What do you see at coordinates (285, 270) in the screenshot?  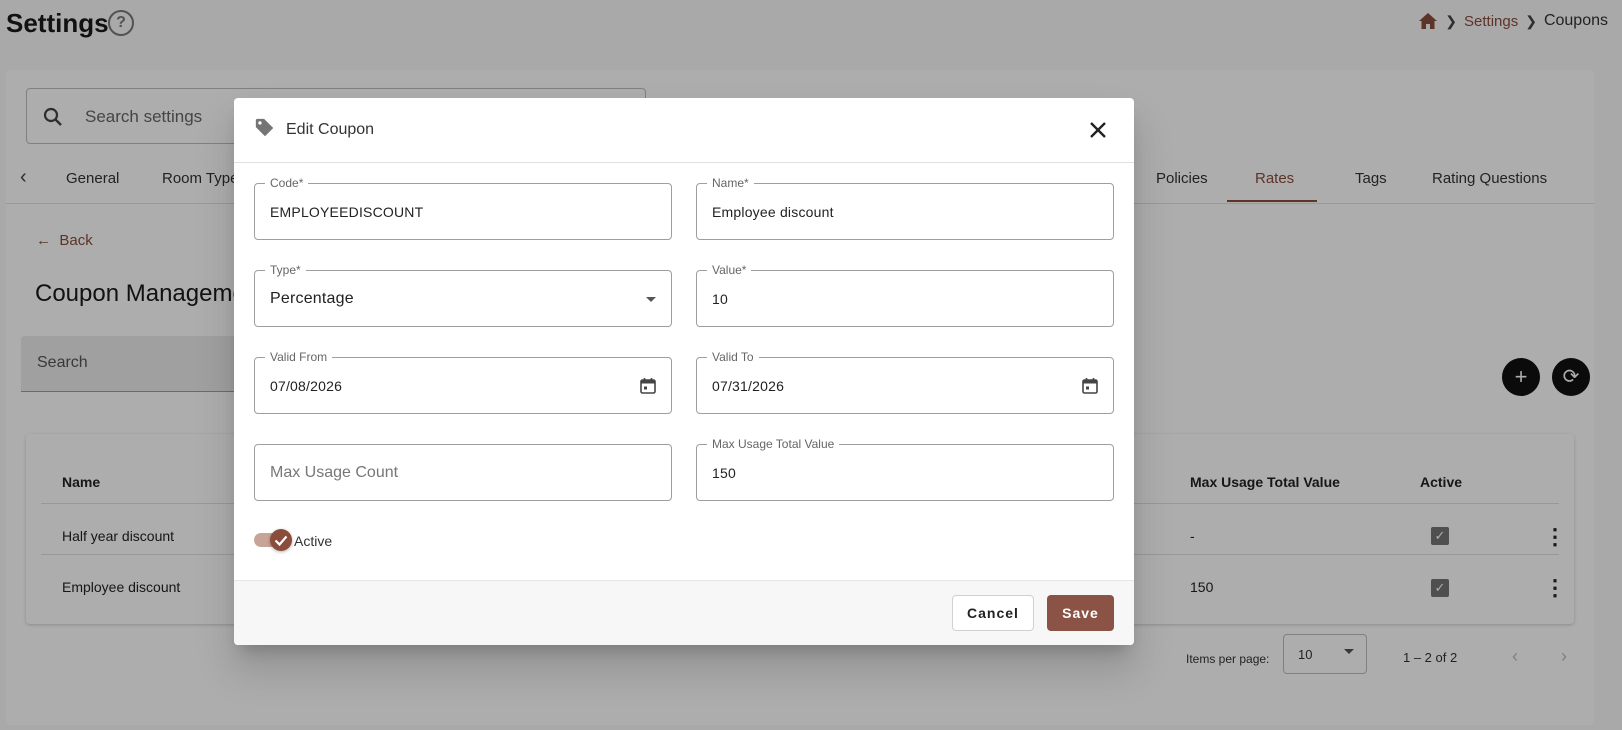 I see `type-label: Type*` at bounding box center [285, 270].